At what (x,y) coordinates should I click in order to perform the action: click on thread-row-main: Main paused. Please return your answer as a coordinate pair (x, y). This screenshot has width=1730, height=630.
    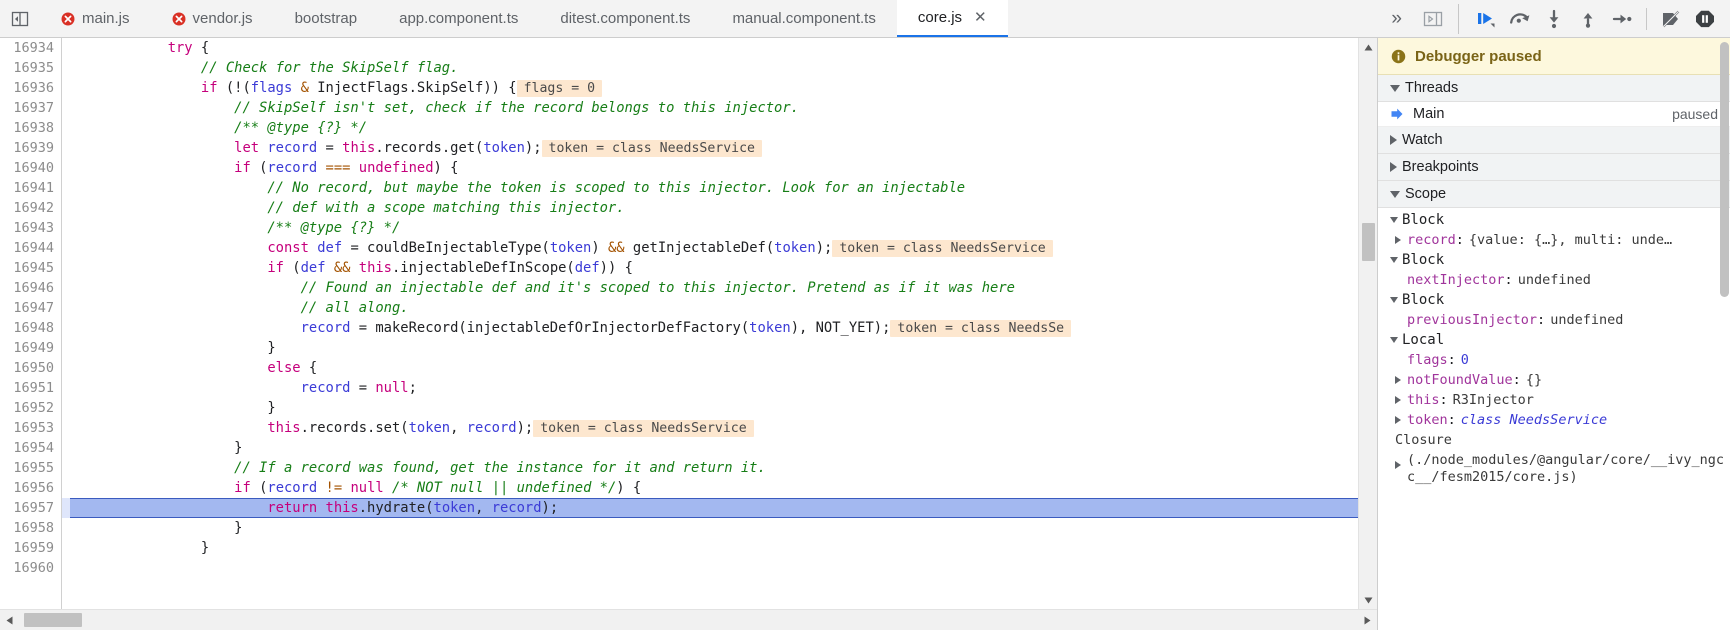
    Looking at the image, I should click on (1554, 114).